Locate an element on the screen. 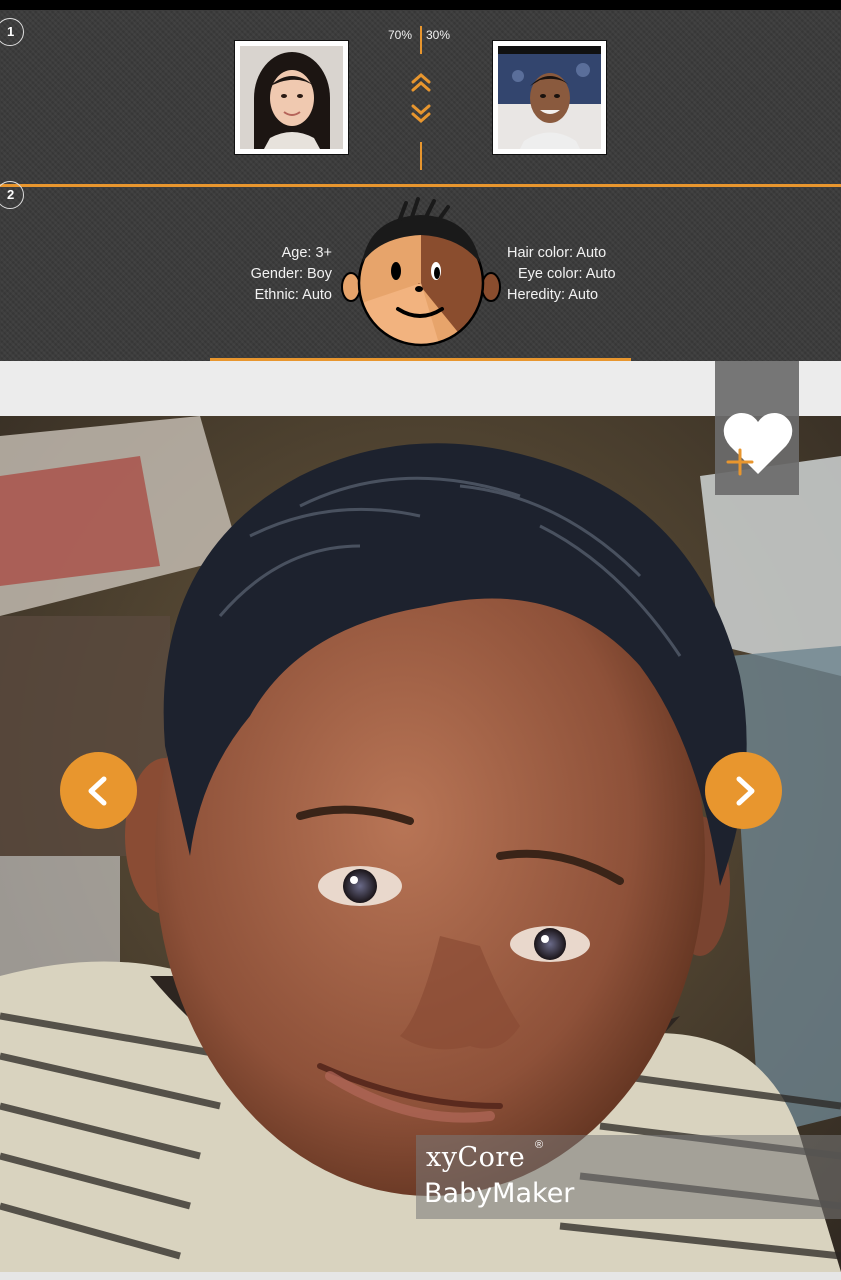 Image resolution: width=841 pixels, height=1280 pixels. bottom-bar is located at coordinates (420, 1276).